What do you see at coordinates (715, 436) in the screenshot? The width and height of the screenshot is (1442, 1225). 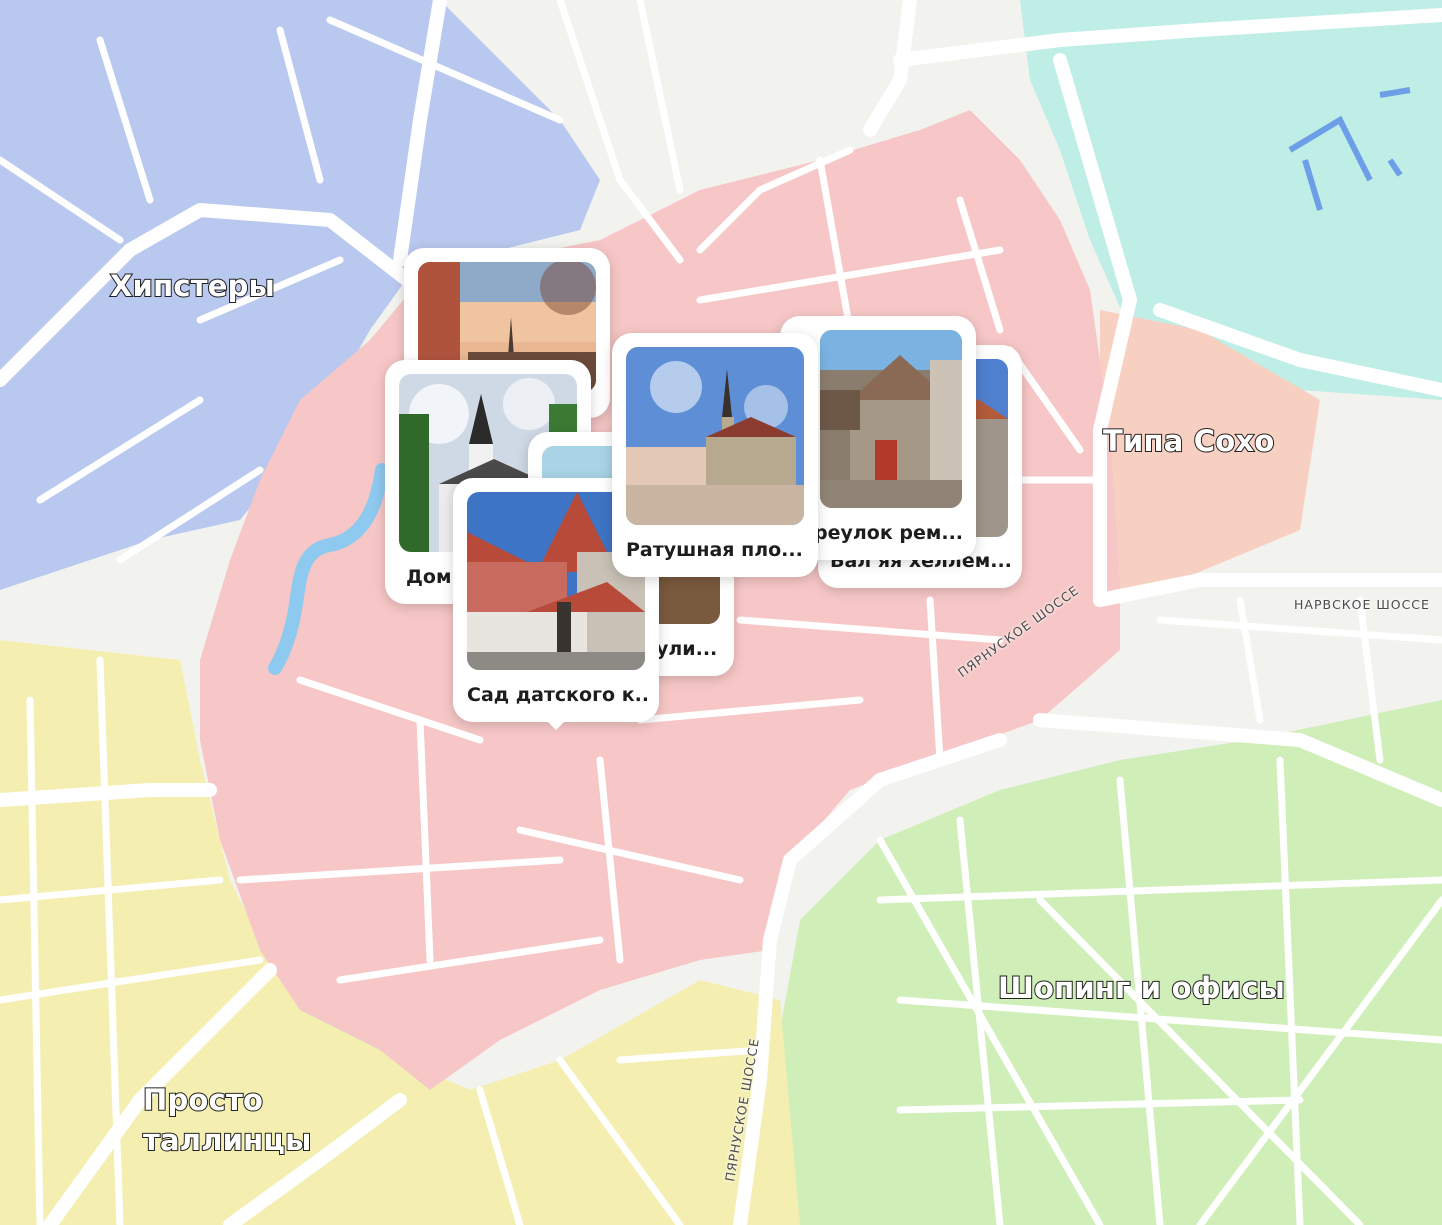 I see `town-hall-square-photo` at bounding box center [715, 436].